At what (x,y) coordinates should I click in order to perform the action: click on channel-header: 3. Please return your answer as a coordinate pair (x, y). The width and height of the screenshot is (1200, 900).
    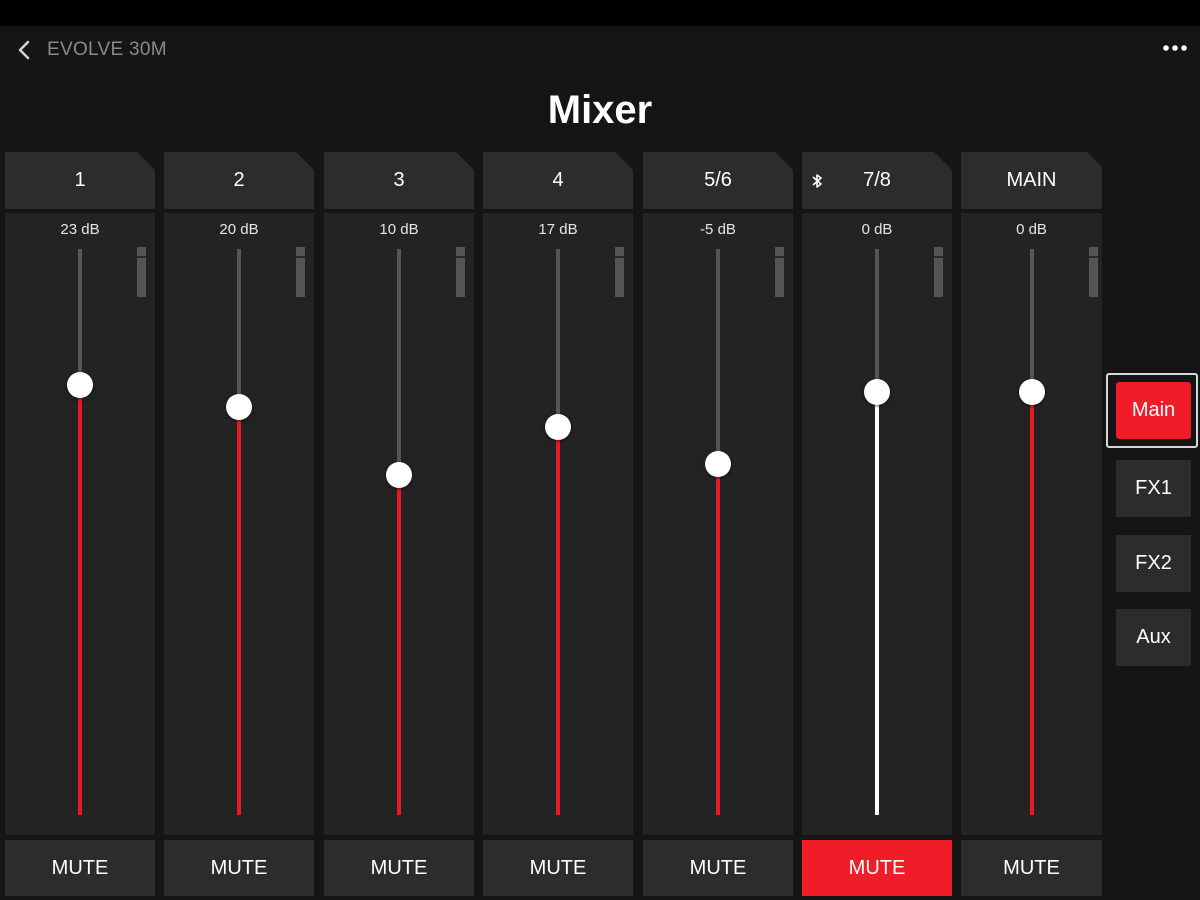
    Looking at the image, I should click on (399, 180).